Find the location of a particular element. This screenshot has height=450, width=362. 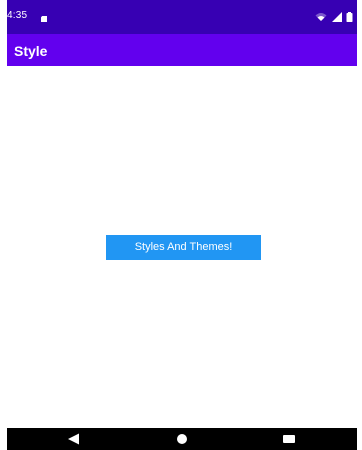

navigation-bar is located at coordinates (182, 439).